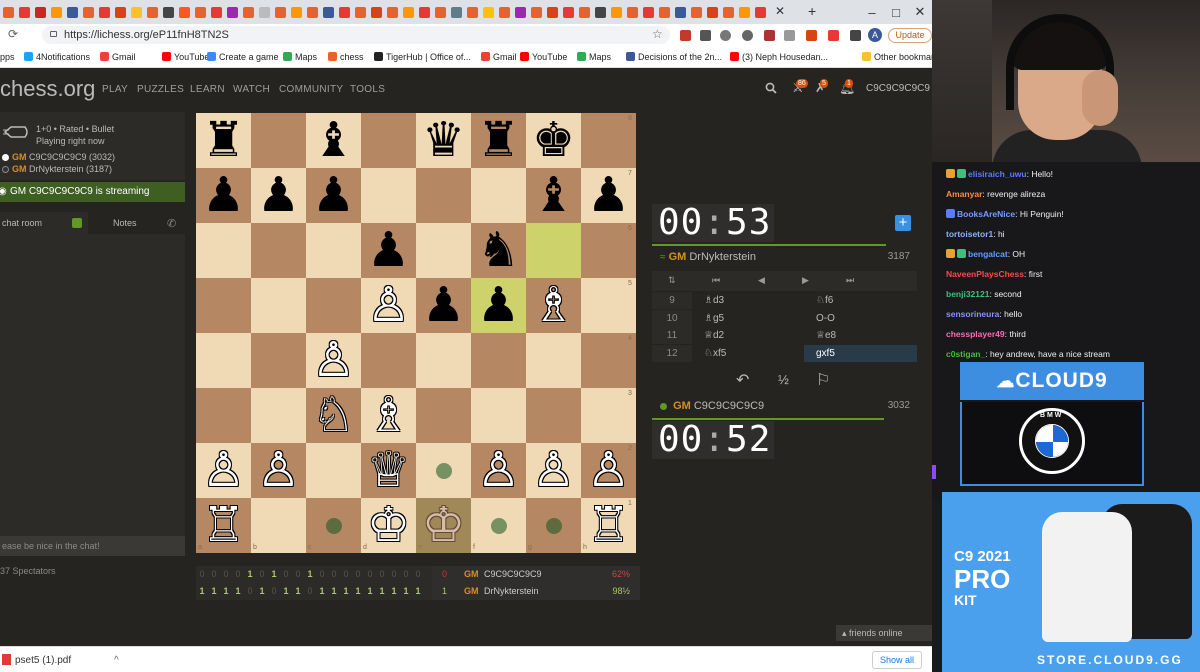  Describe the element at coordinates (860, 318) in the screenshot. I see `black-move: O-O` at that location.